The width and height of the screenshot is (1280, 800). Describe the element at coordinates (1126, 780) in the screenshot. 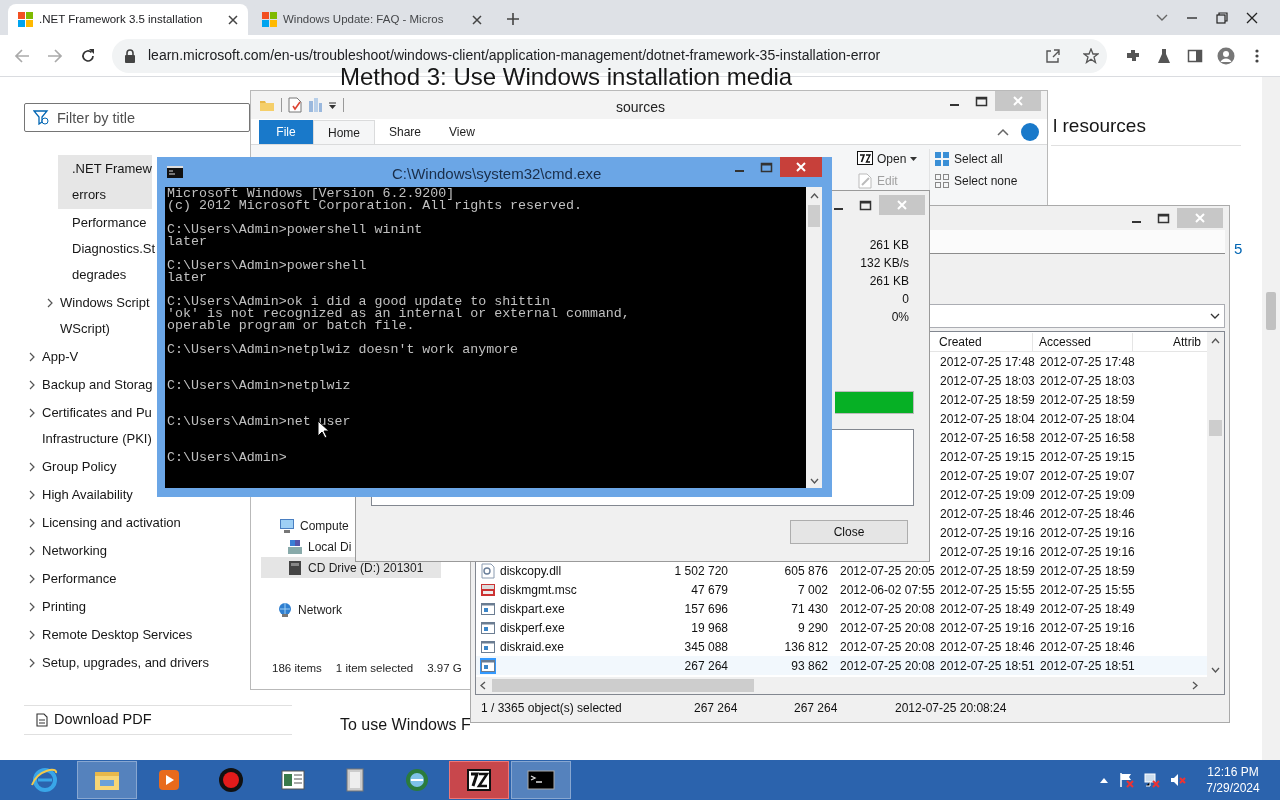

I see `flag-icon` at that location.